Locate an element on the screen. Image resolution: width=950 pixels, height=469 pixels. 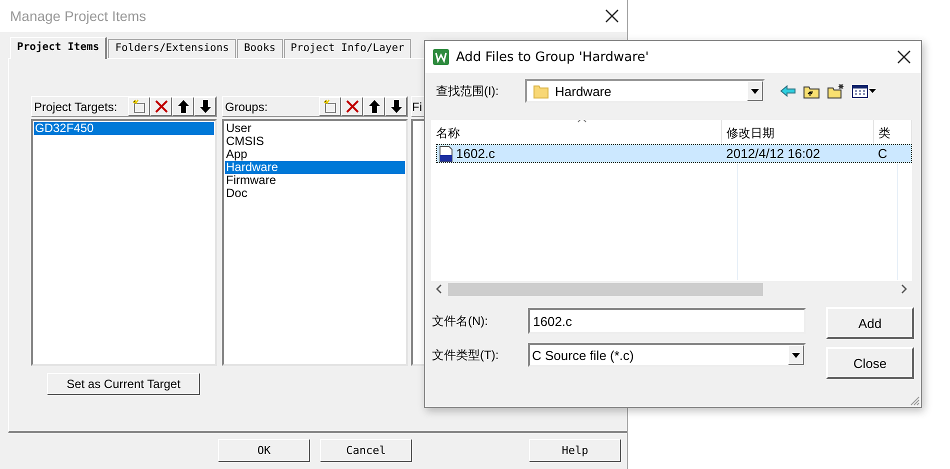
folder-icon is located at coordinates (541, 91).